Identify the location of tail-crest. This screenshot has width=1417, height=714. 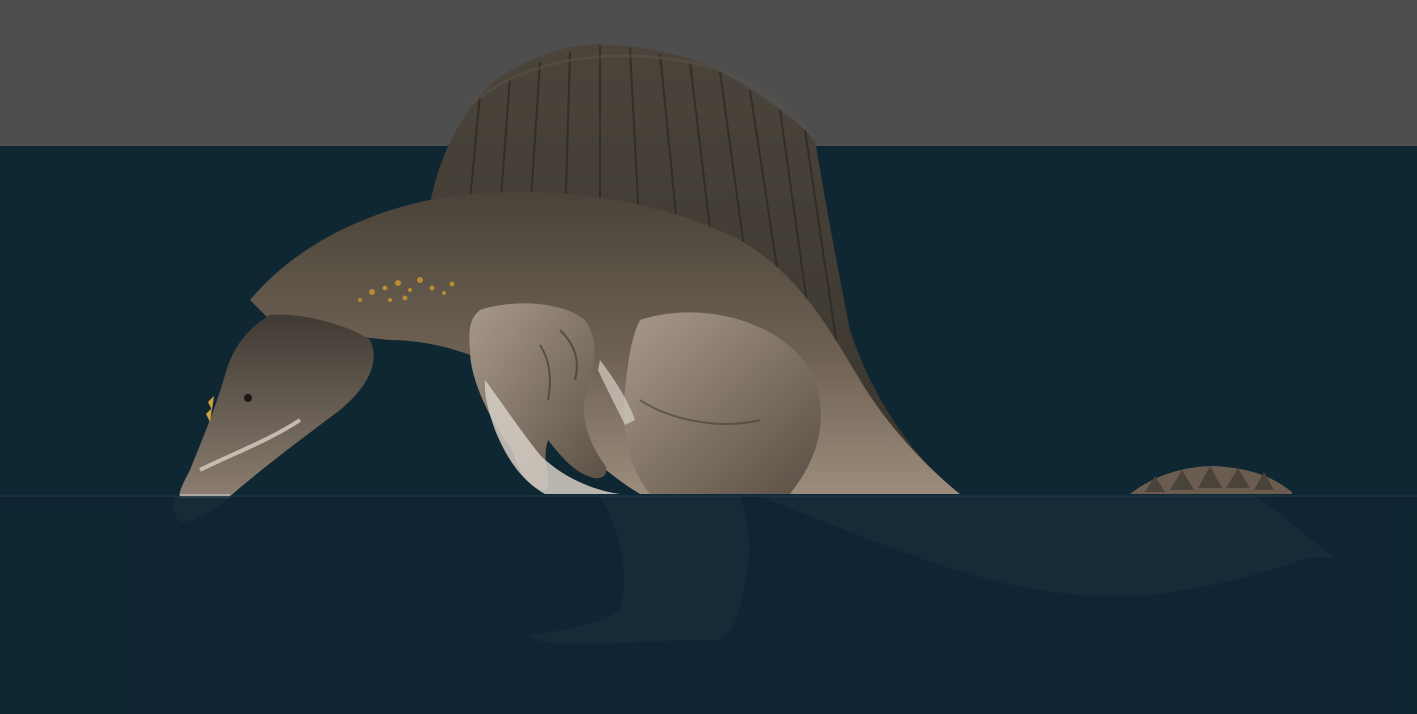
(1211, 480).